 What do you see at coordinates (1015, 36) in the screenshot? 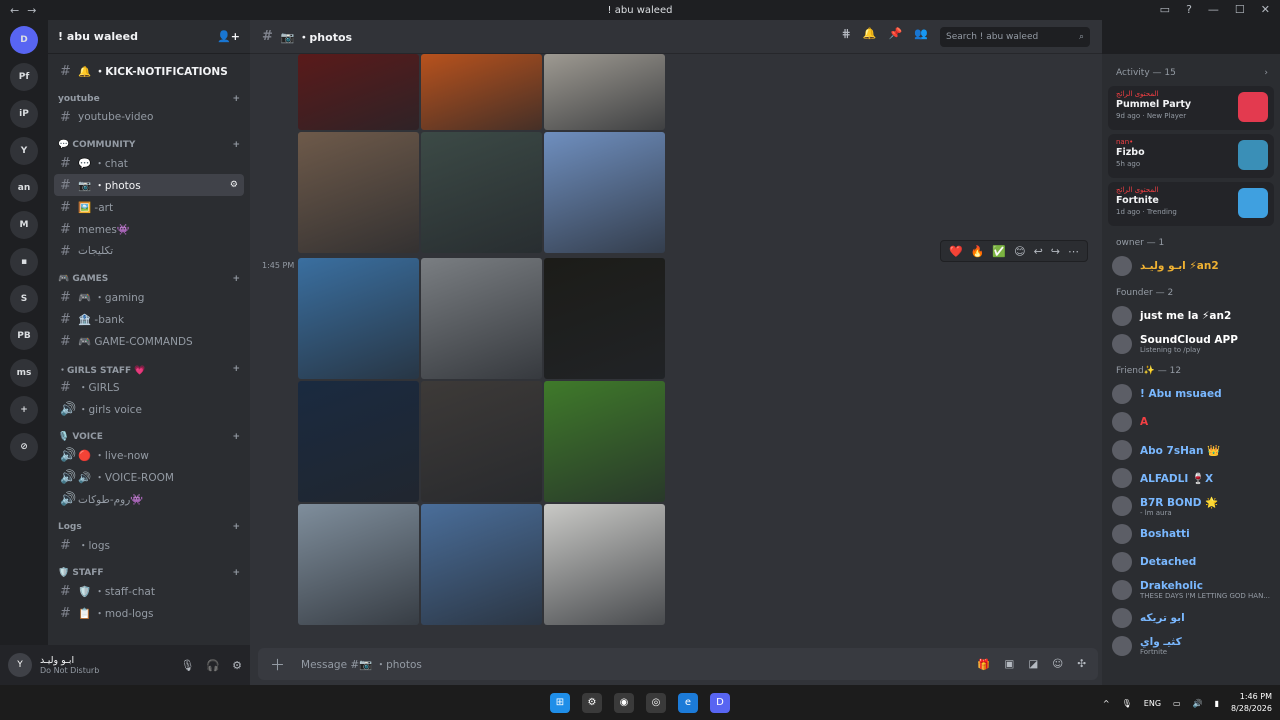
I see `search-input: Search ! abu waleed ⌕` at bounding box center [1015, 36].